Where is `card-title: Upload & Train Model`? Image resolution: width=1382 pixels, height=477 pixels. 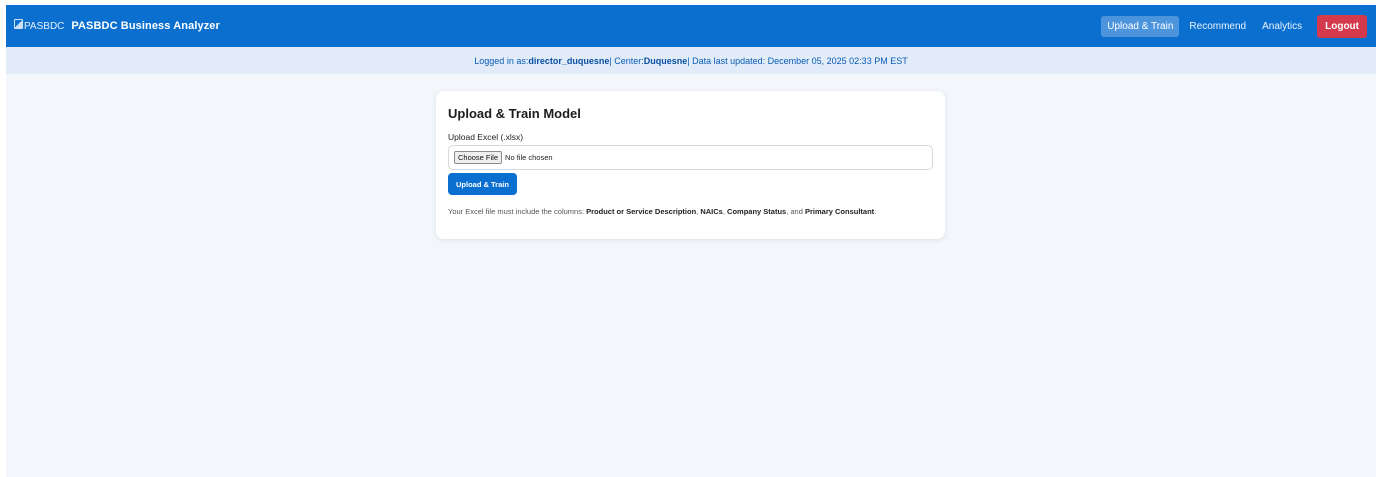 card-title: Upload & Train Model is located at coordinates (514, 113).